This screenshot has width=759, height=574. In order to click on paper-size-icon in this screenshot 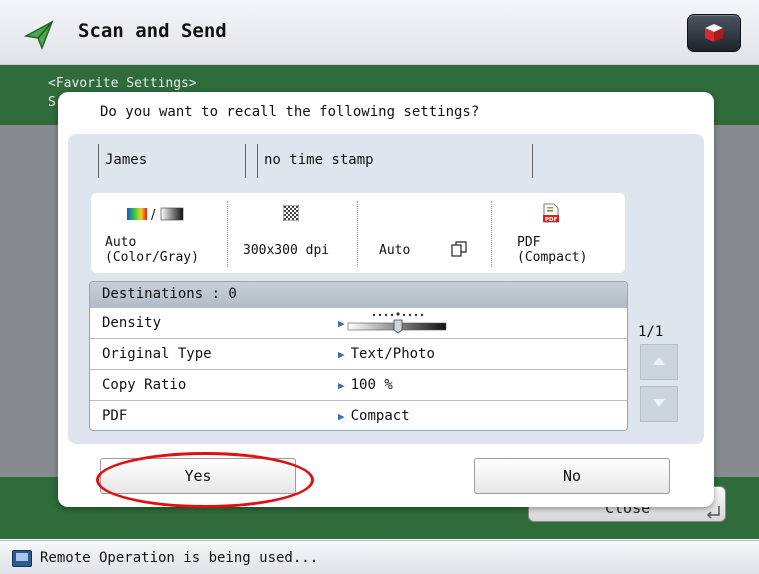, I will do `click(459, 249)`.